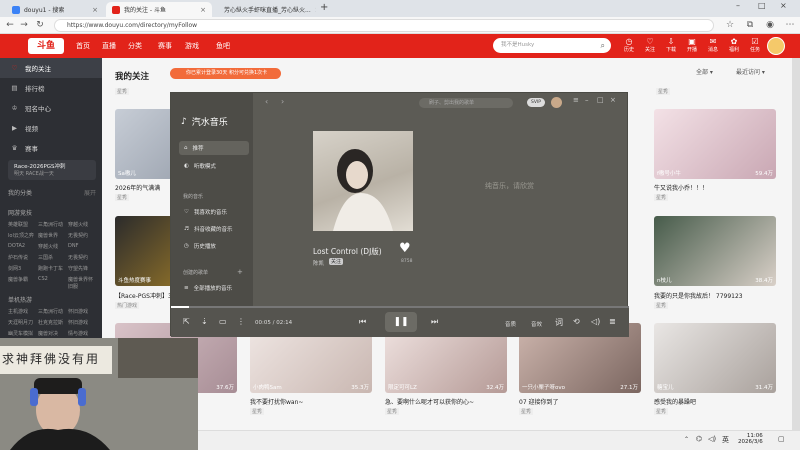 The image size is (800, 450). What do you see at coordinates (559, 322) in the screenshot?
I see `lyrics-icon: 词` at bounding box center [559, 322].